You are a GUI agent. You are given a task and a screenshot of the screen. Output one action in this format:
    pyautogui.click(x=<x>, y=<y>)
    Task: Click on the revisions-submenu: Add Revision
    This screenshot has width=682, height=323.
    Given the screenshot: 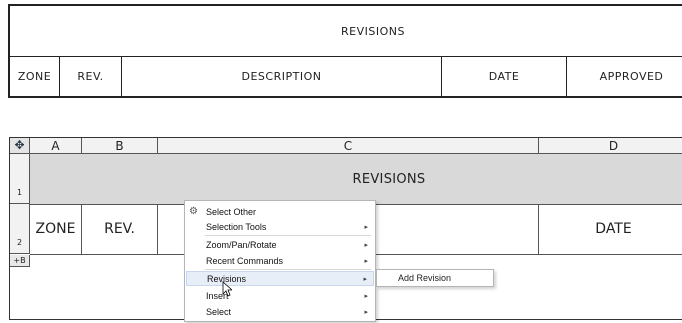 What is the action you would take?
    pyautogui.click(x=435, y=278)
    